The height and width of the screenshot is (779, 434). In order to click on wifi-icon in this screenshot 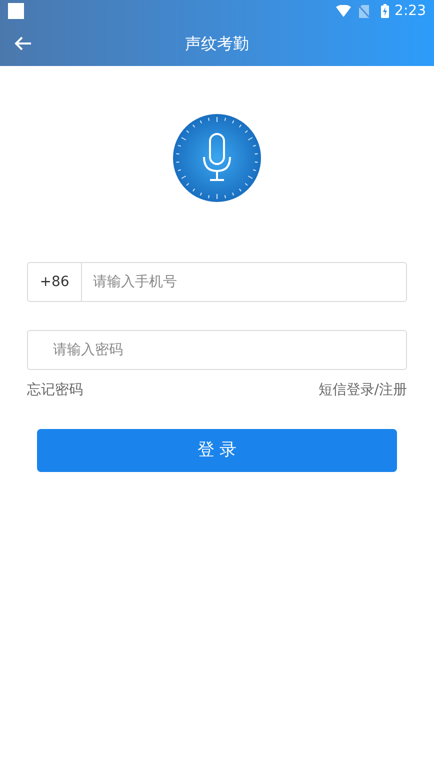, I will do `click(343, 11)`.